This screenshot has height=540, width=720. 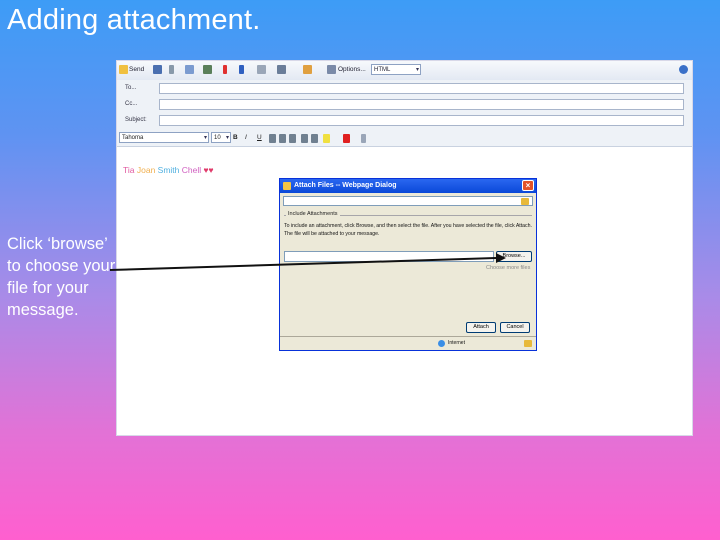 What do you see at coordinates (303, 264) in the screenshot?
I see `pointer-line` at bounding box center [303, 264].